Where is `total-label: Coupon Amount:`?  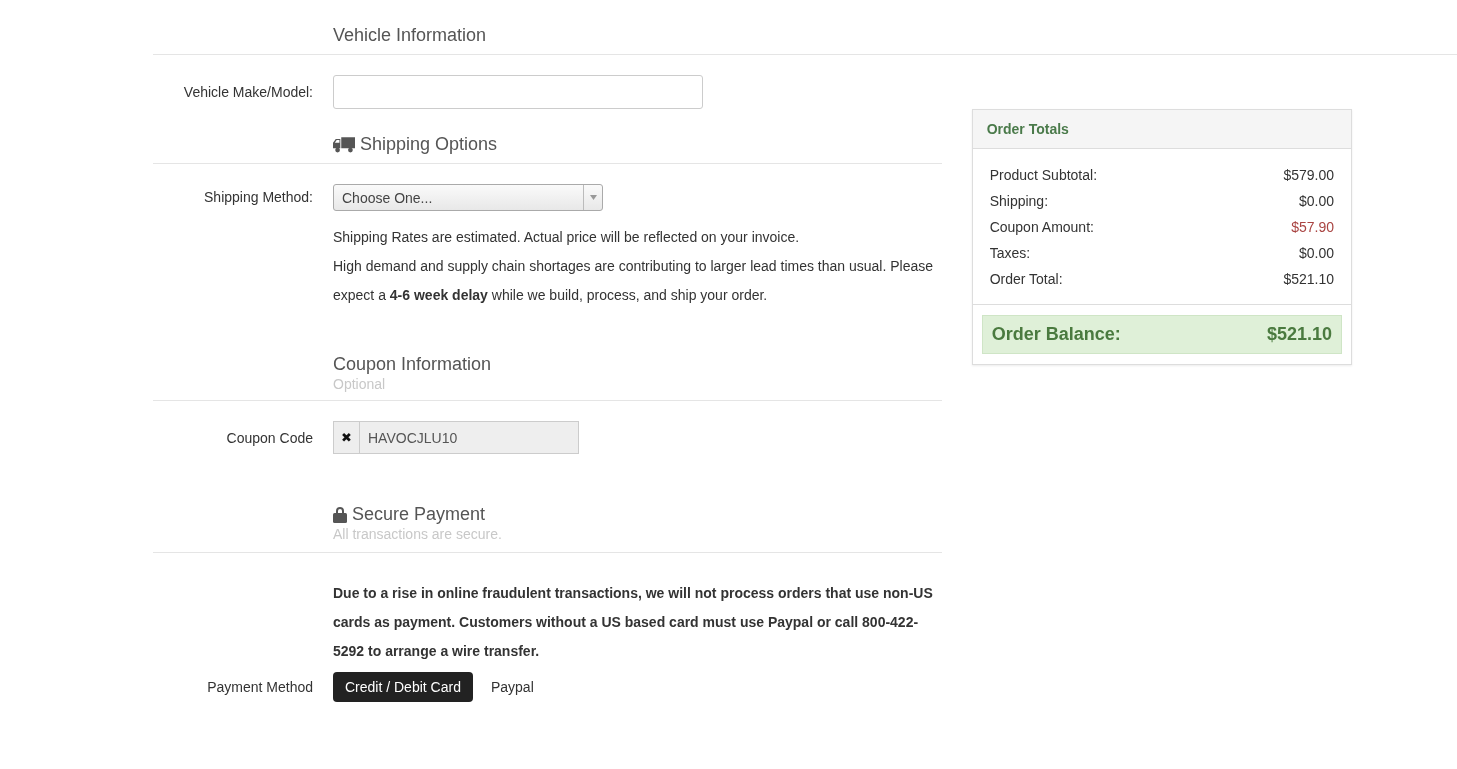
total-label: Coupon Amount: is located at coordinates (1041, 227).